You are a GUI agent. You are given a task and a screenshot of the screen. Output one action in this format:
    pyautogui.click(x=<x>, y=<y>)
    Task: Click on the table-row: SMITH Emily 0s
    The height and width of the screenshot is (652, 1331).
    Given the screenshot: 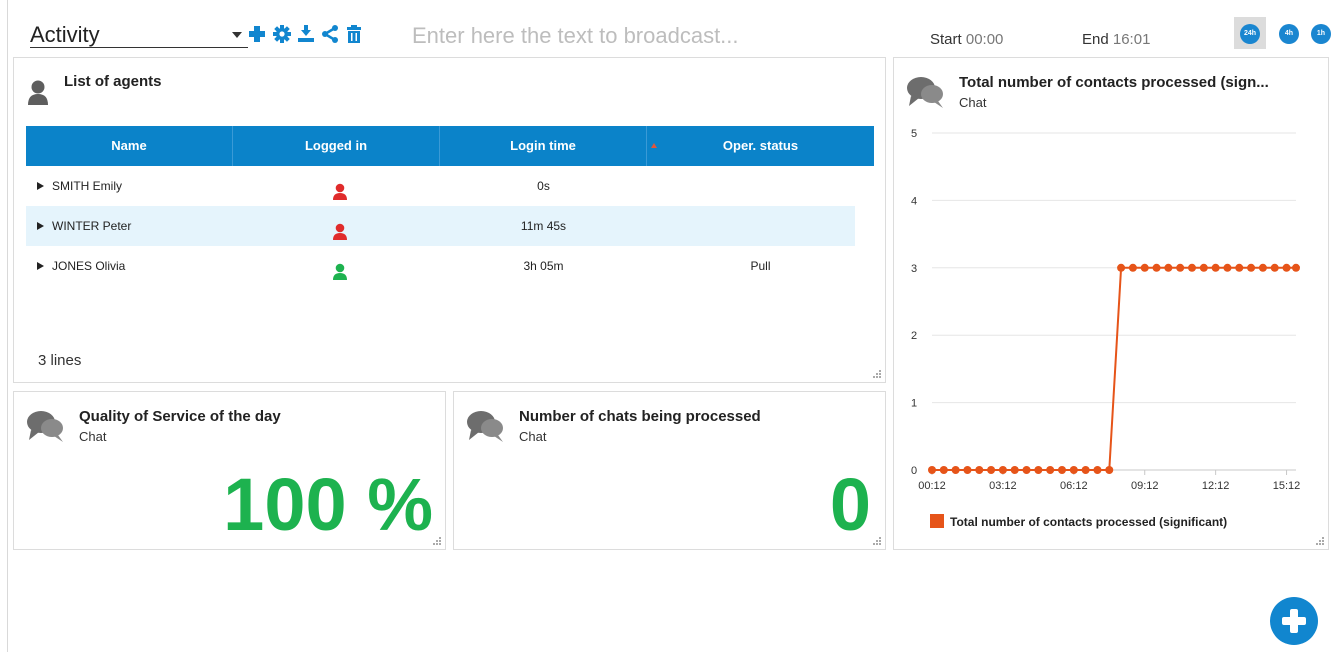 What is the action you would take?
    pyautogui.click(x=440, y=186)
    